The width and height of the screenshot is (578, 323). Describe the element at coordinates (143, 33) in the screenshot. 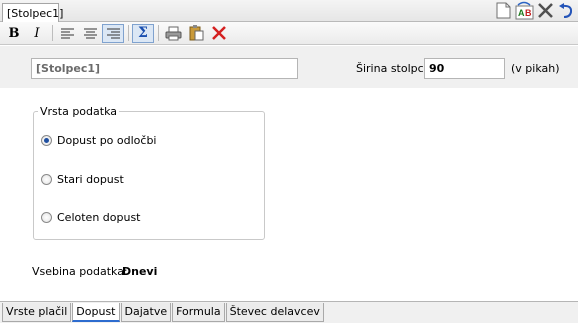

I see `sum-icon: Σ` at that location.